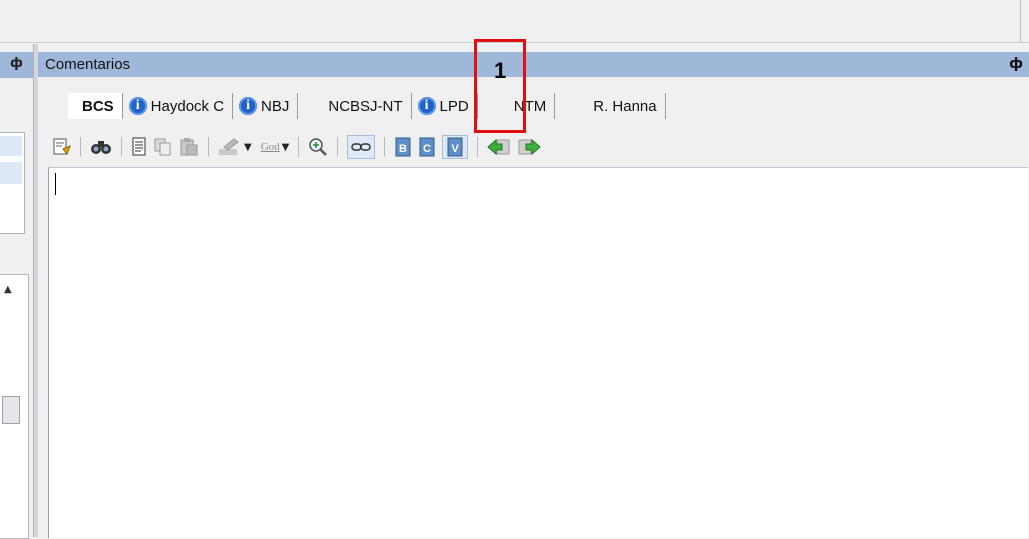 The image size is (1029, 539). I want to click on annotation-label: 1, so click(500, 70).